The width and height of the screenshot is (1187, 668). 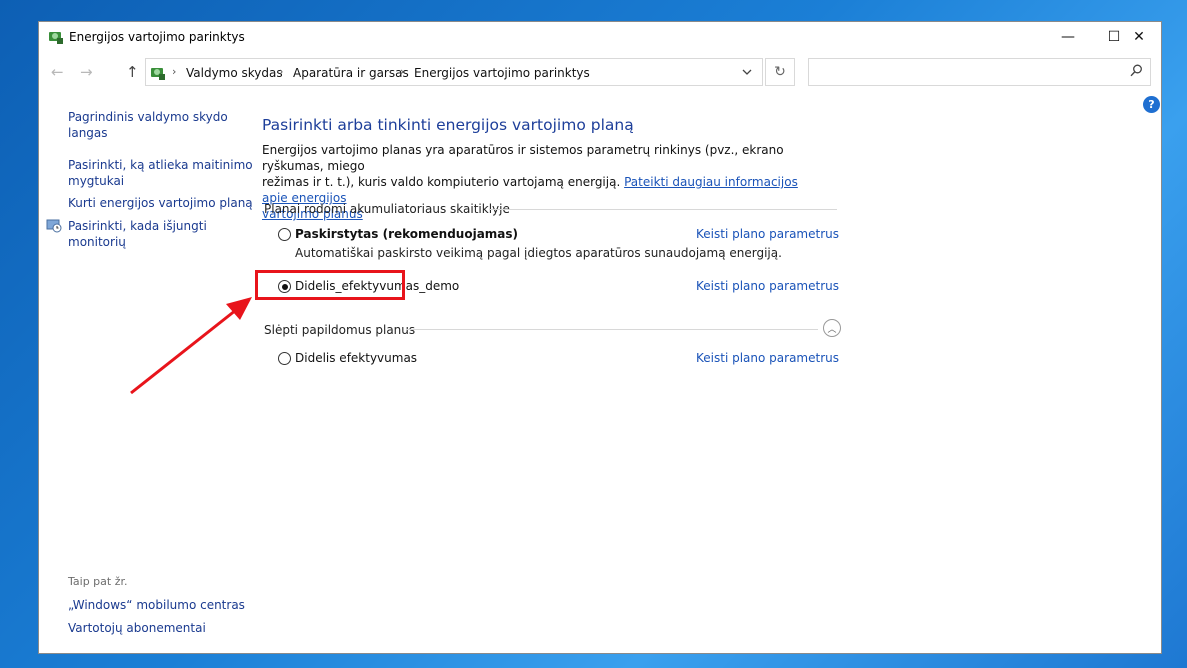 What do you see at coordinates (156, 605) in the screenshot?
I see `mobility-center-link: „Windows“ mobilumo centras` at bounding box center [156, 605].